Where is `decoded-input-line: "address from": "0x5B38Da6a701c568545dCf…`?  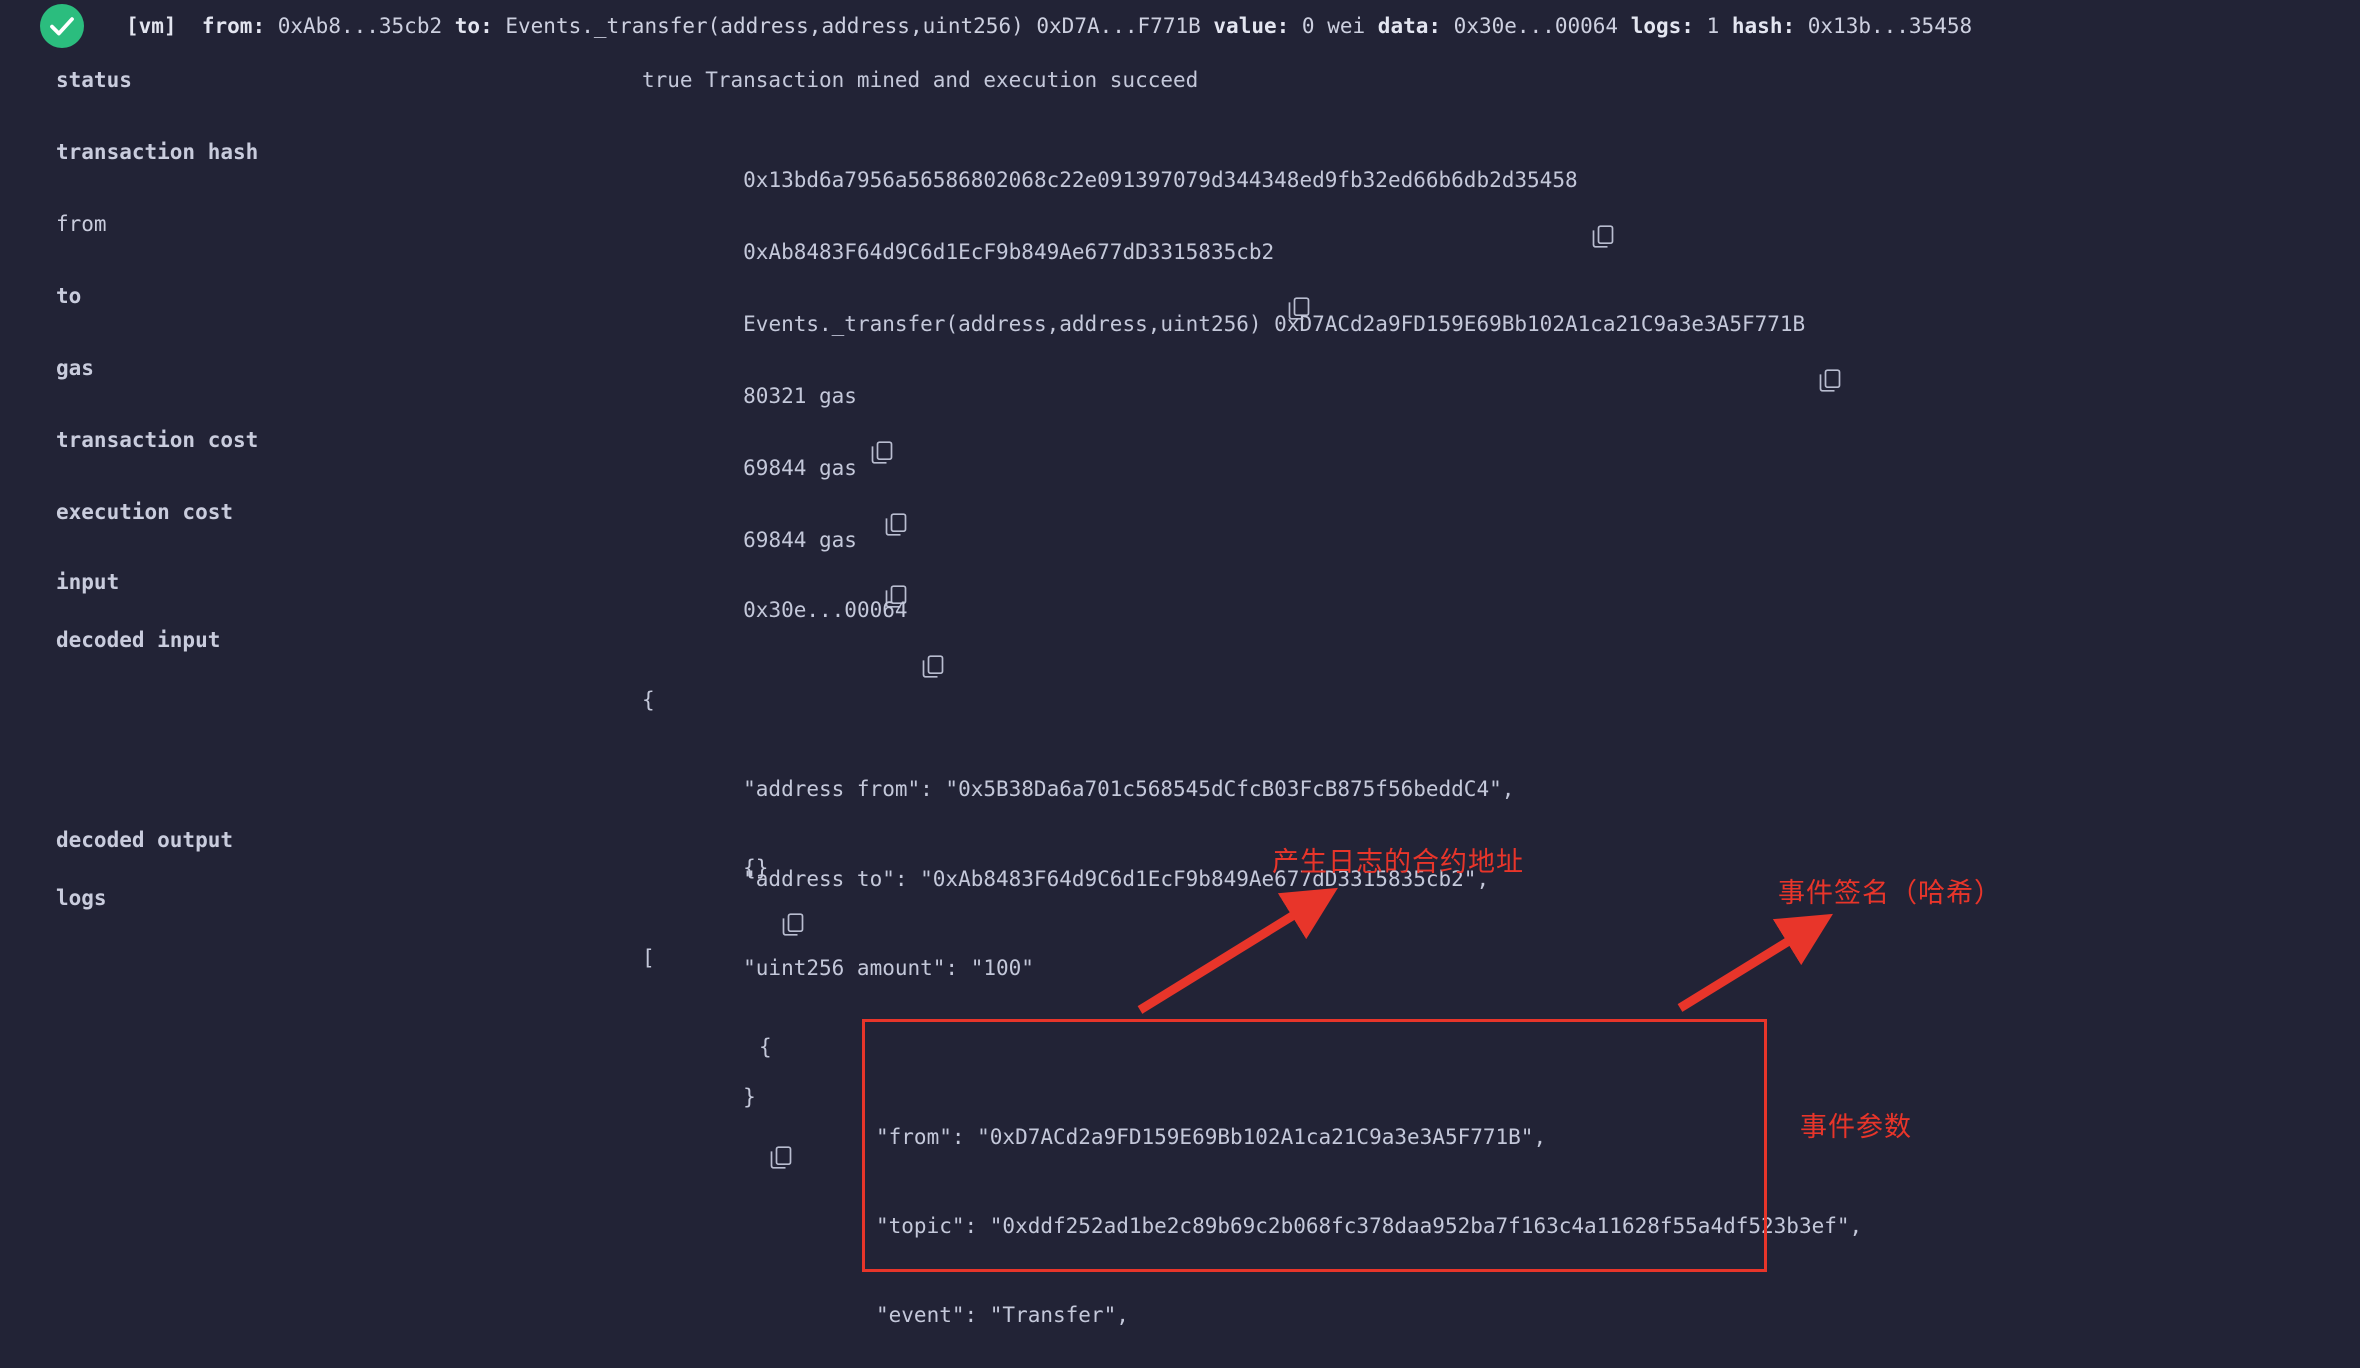
decoded-input-line: "address from": "0x5B38Da6a701c568545dCf… is located at coordinates (1078, 789).